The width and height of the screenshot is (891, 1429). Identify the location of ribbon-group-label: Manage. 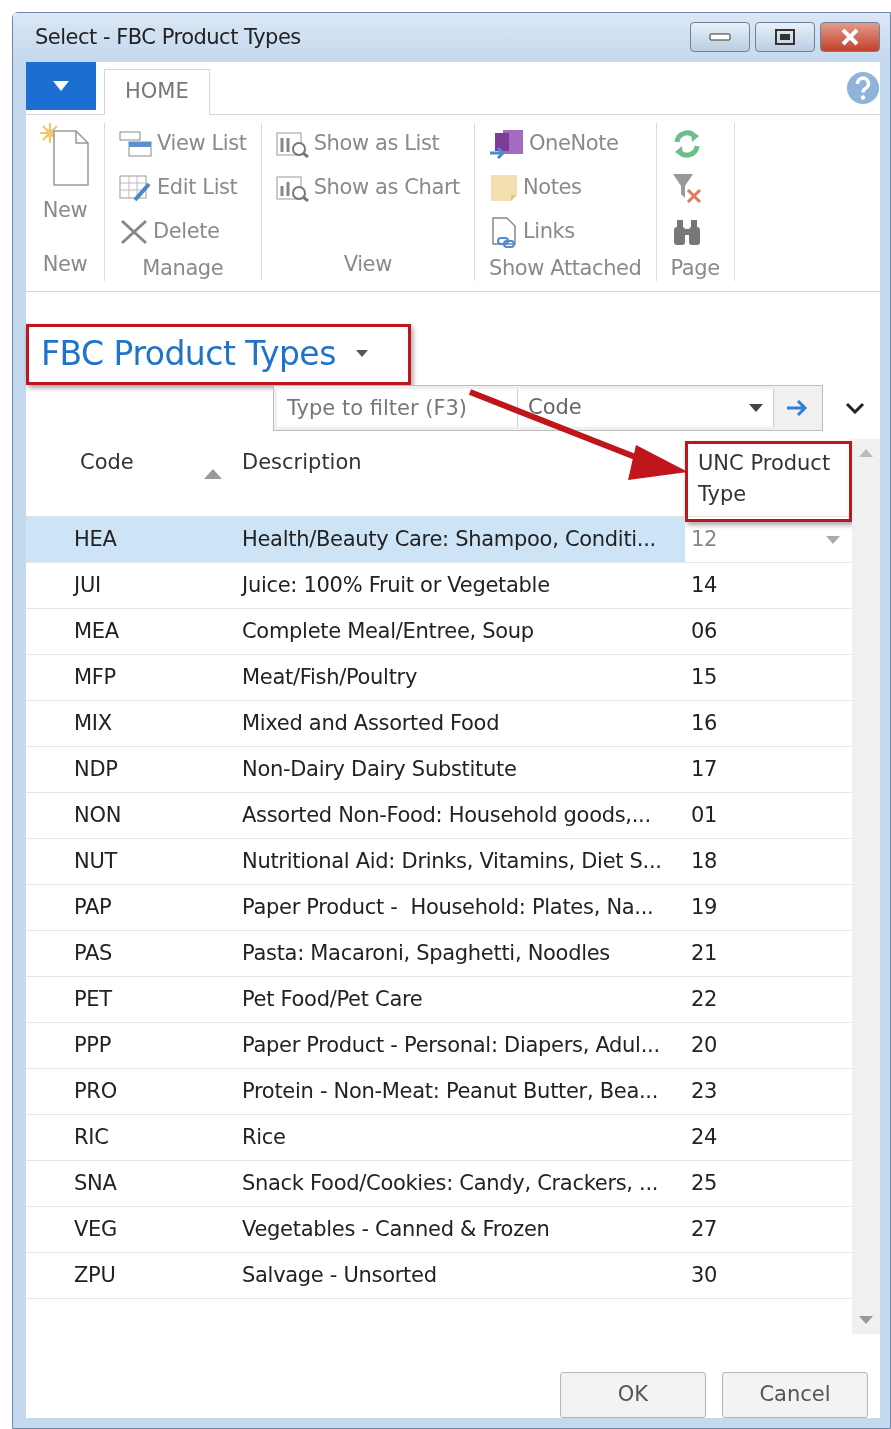
(183, 268).